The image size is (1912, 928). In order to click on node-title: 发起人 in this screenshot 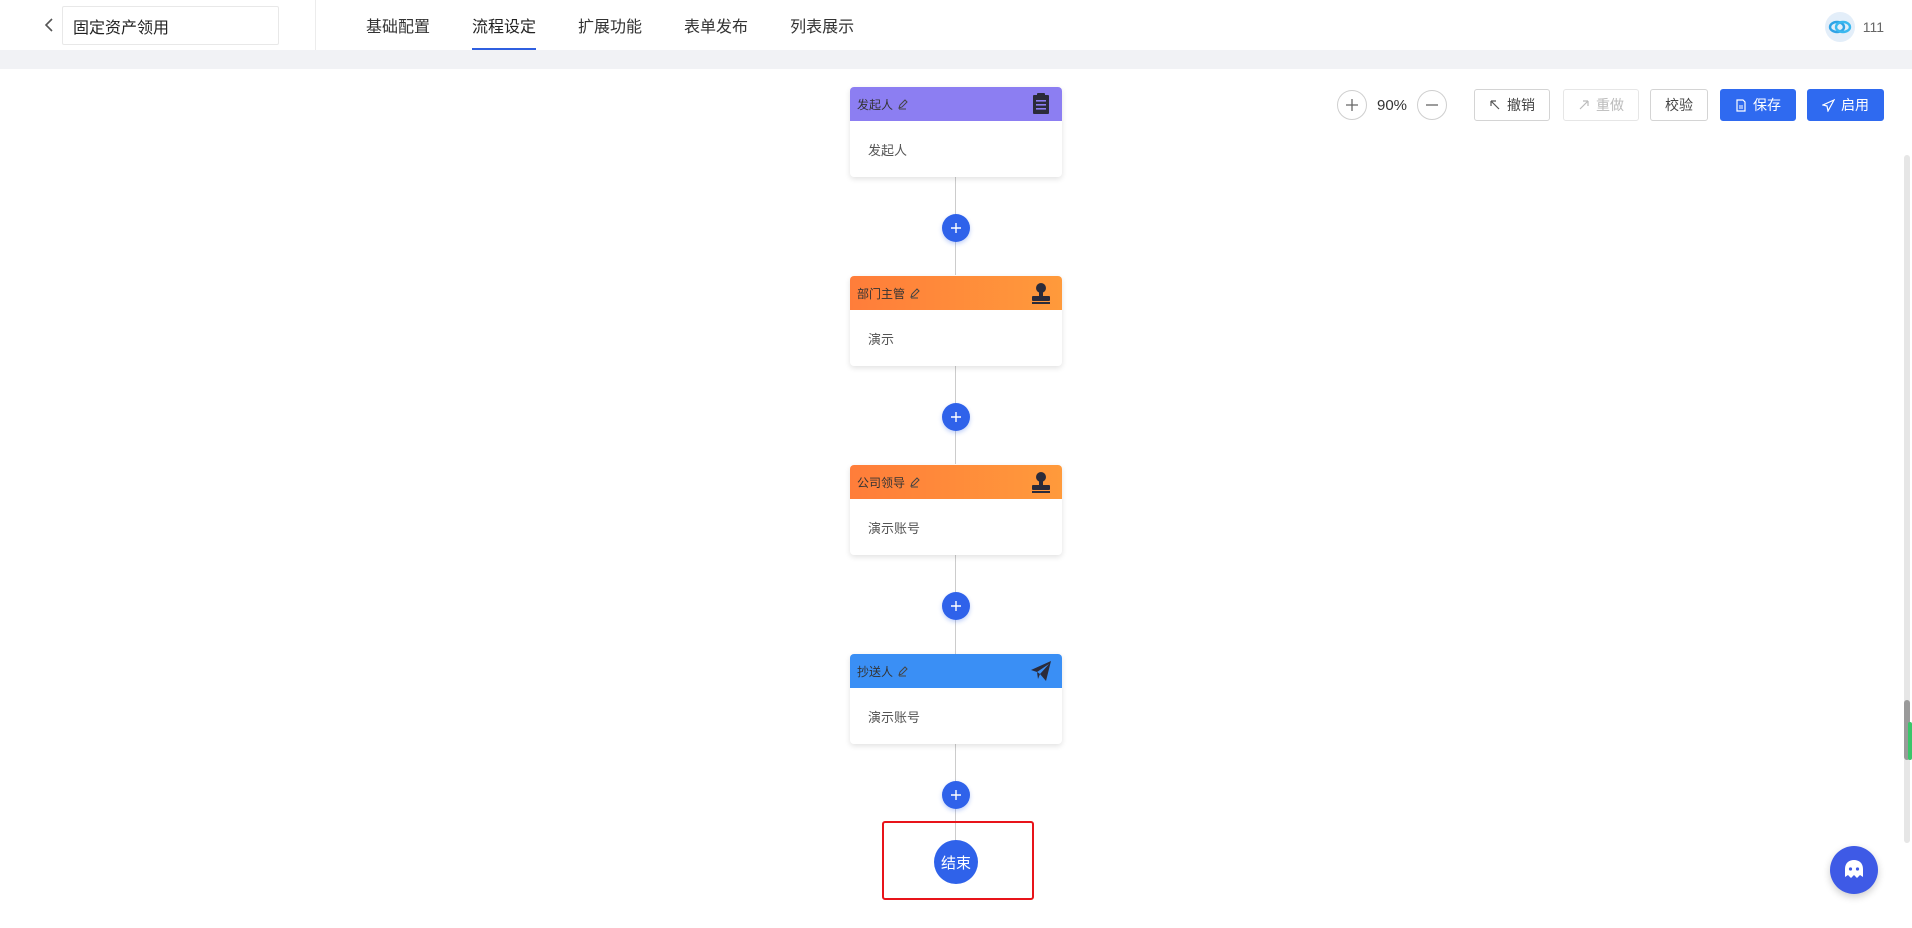, I will do `click(875, 104)`.